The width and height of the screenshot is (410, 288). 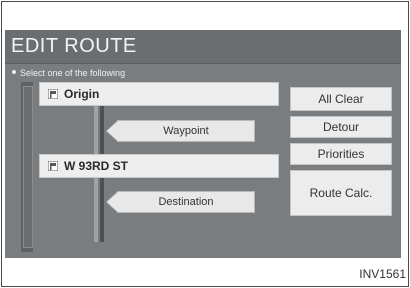 What do you see at coordinates (82, 94) in the screenshot?
I see `origin-label: Origin` at bounding box center [82, 94].